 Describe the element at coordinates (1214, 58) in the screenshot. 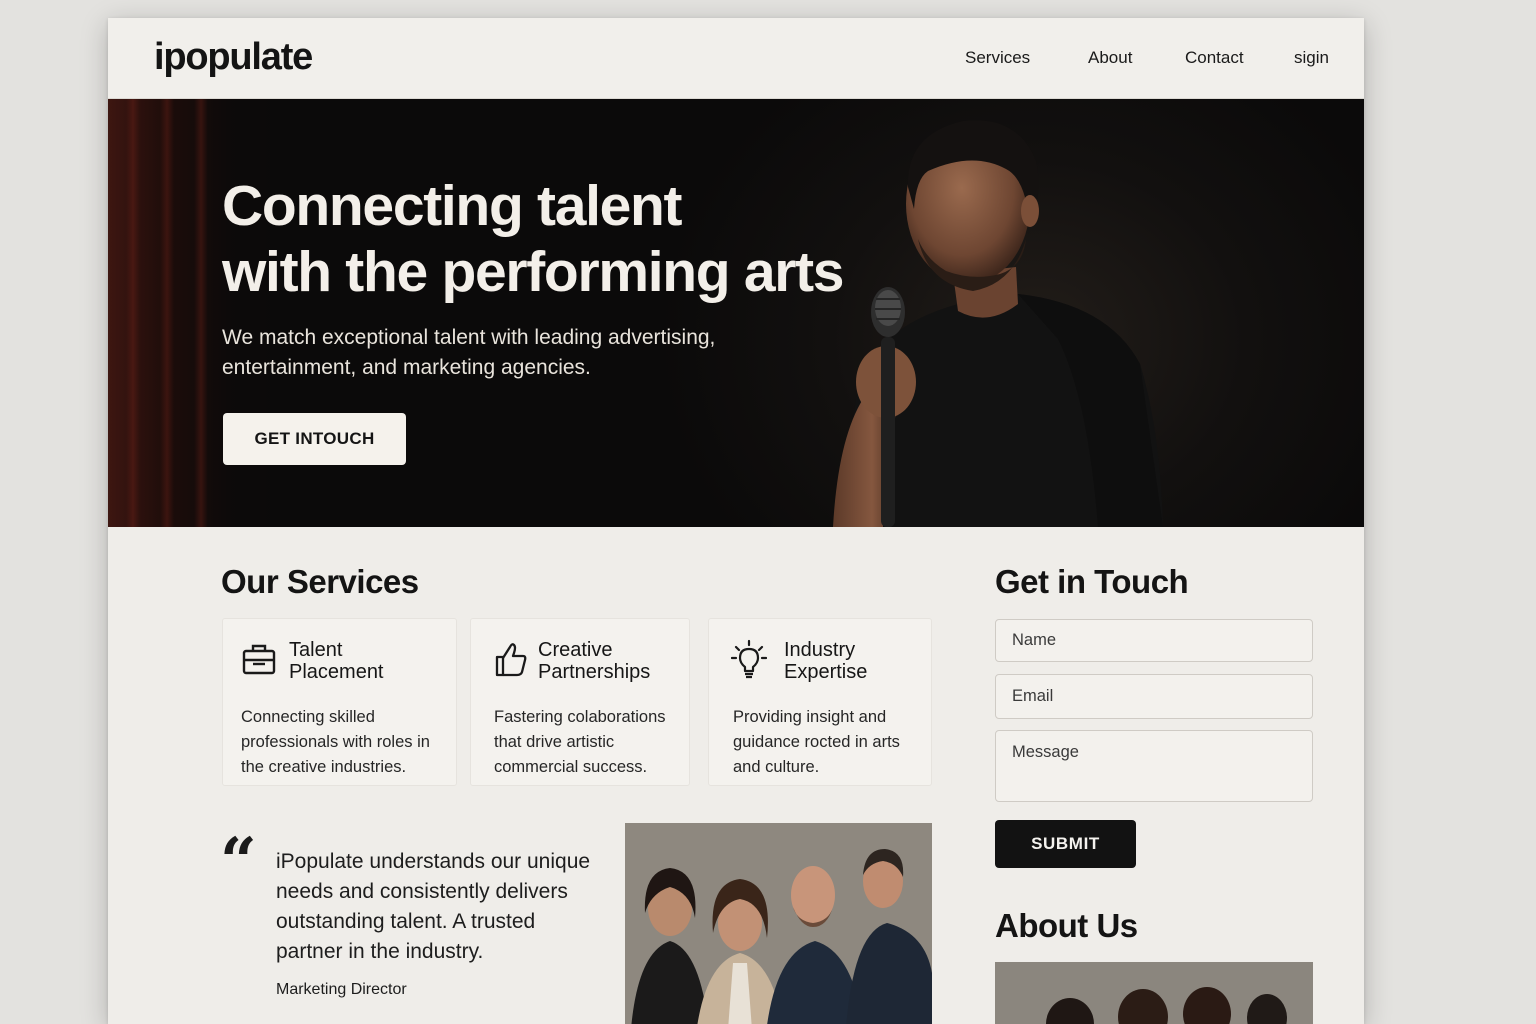

I see `nav-link-contact: Contact` at that location.